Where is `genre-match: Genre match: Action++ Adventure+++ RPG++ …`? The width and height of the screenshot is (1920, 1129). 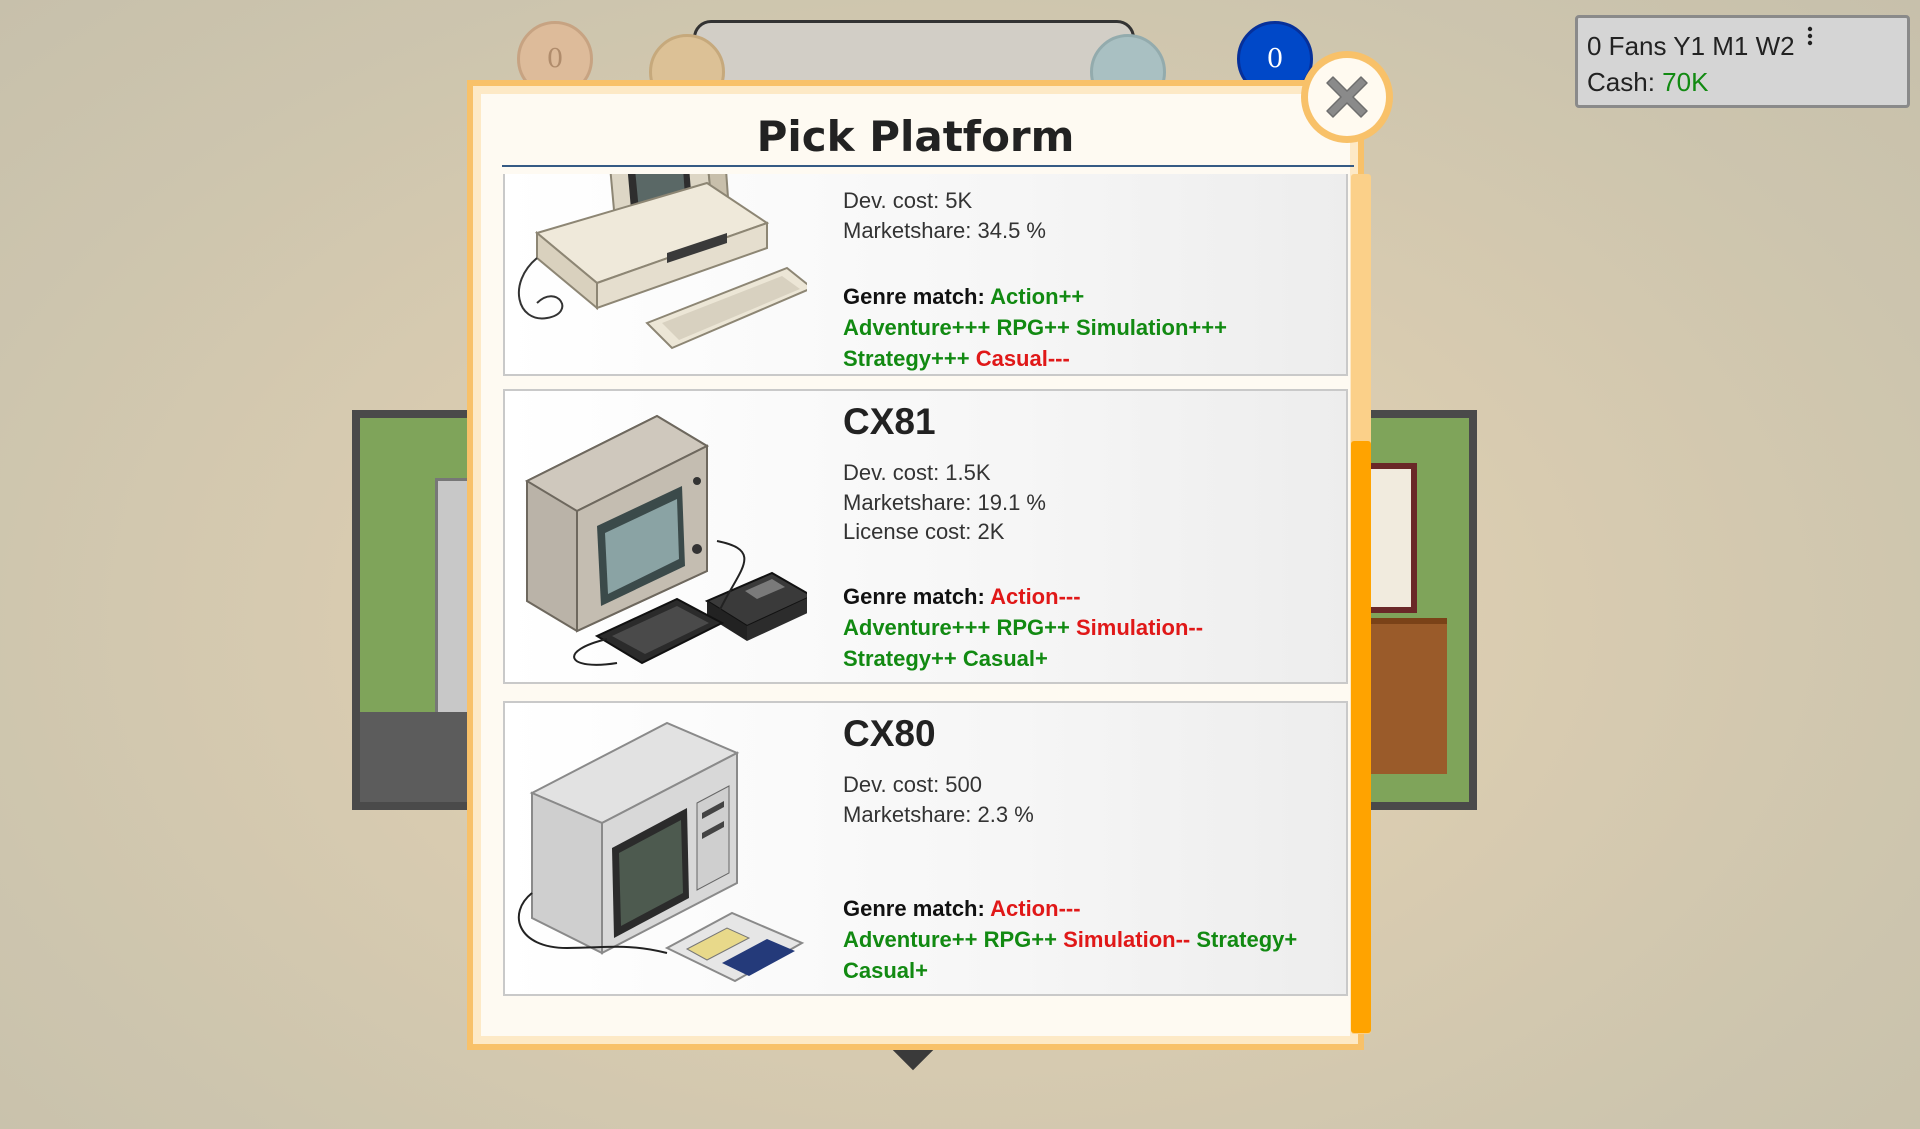 genre-match: Genre match: Action++ Adventure+++ RPG++ … is located at coordinates (1095, 327).